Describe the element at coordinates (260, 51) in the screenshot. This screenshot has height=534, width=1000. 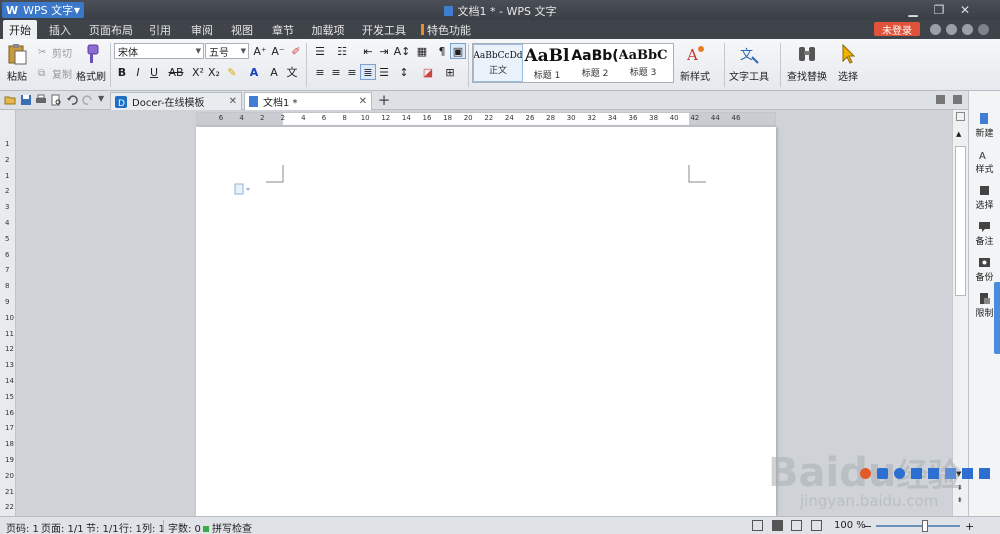
I see `grow-font-icon: A⁺` at that location.